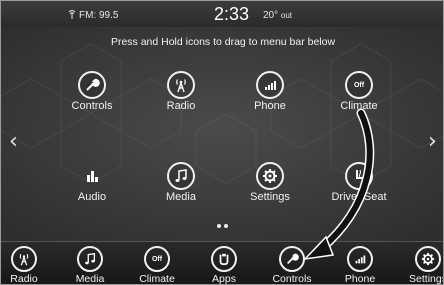 Image resolution: width=444 pixels, height=285 pixels. I want to click on tile-phone: Phone, so click(270, 106).